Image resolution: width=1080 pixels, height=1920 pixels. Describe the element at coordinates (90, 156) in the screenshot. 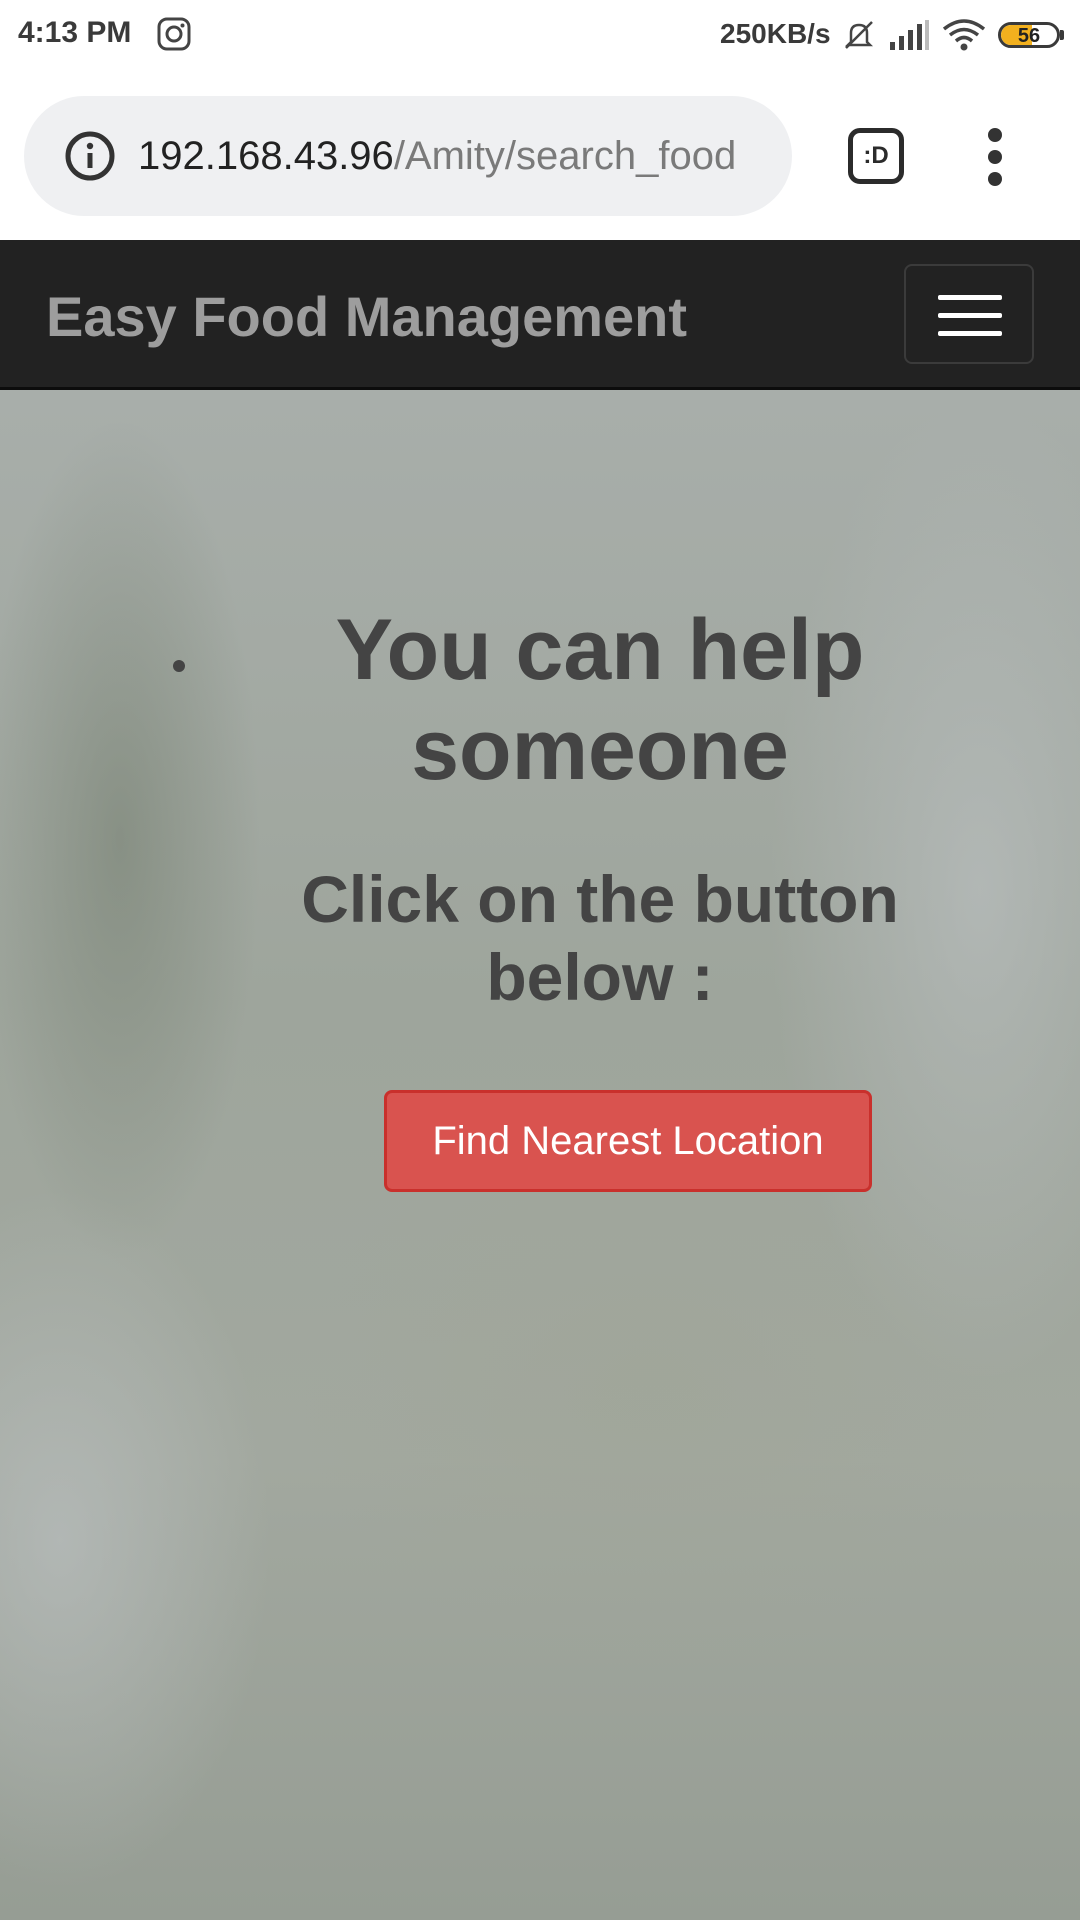

I see `info-icon` at that location.